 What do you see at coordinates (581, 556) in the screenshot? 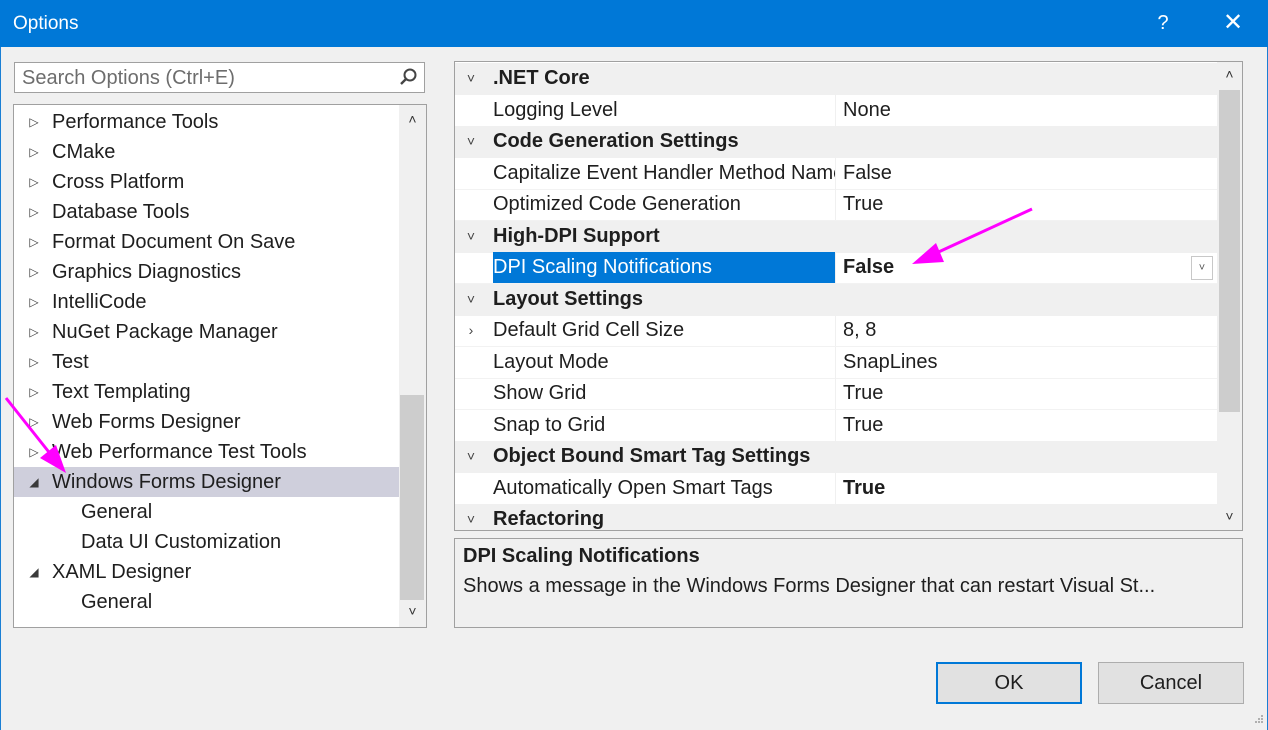
I see `description-title: DPI Scaling Notifications` at bounding box center [581, 556].